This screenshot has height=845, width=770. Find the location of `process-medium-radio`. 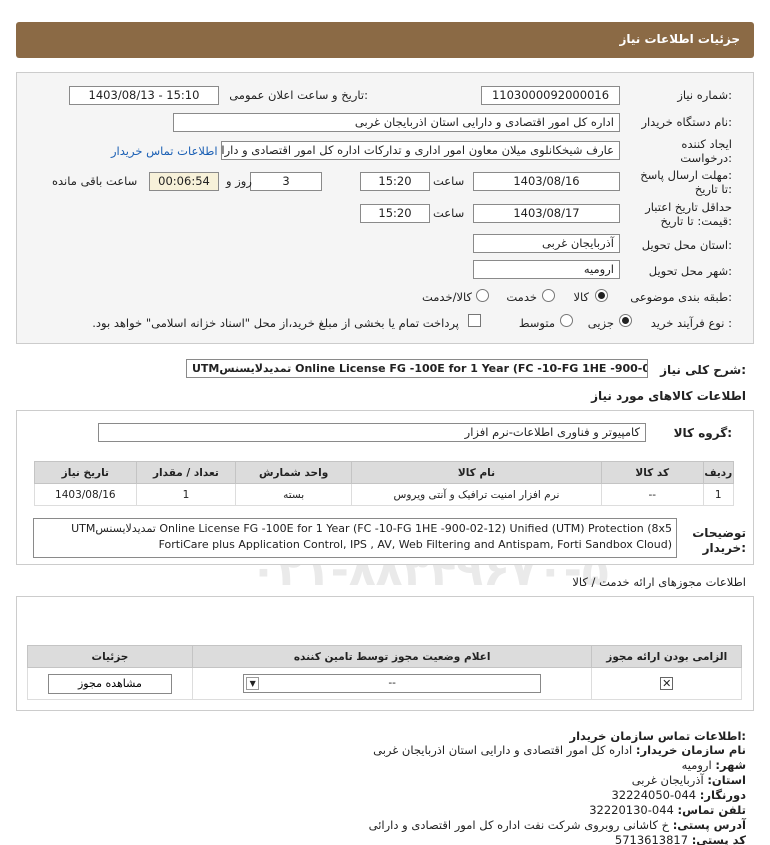

process-medium-radio is located at coordinates (566, 320).